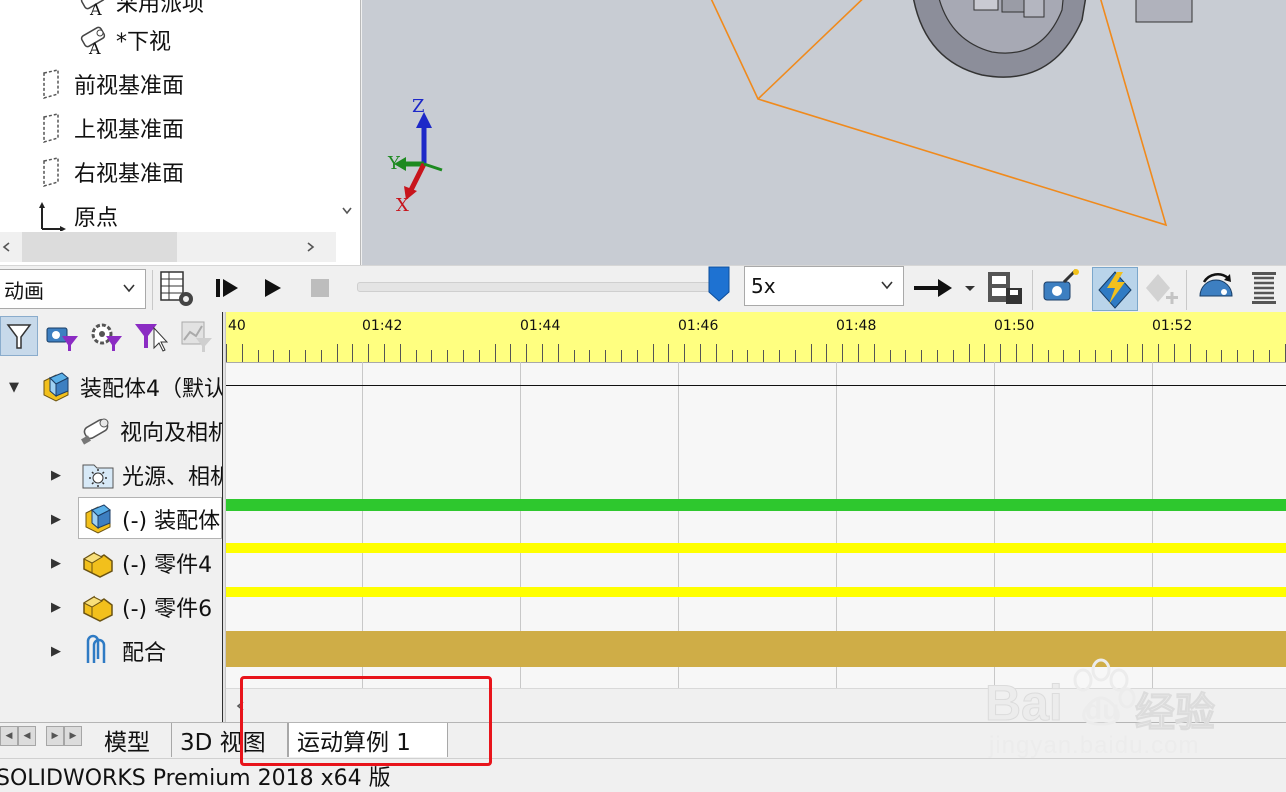 This screenshot has height=792, width=1286. What do you see at coordinates (756, 548) in the screenshot?
I see `timeline-bar-part4` at bounding box center [756, 548].